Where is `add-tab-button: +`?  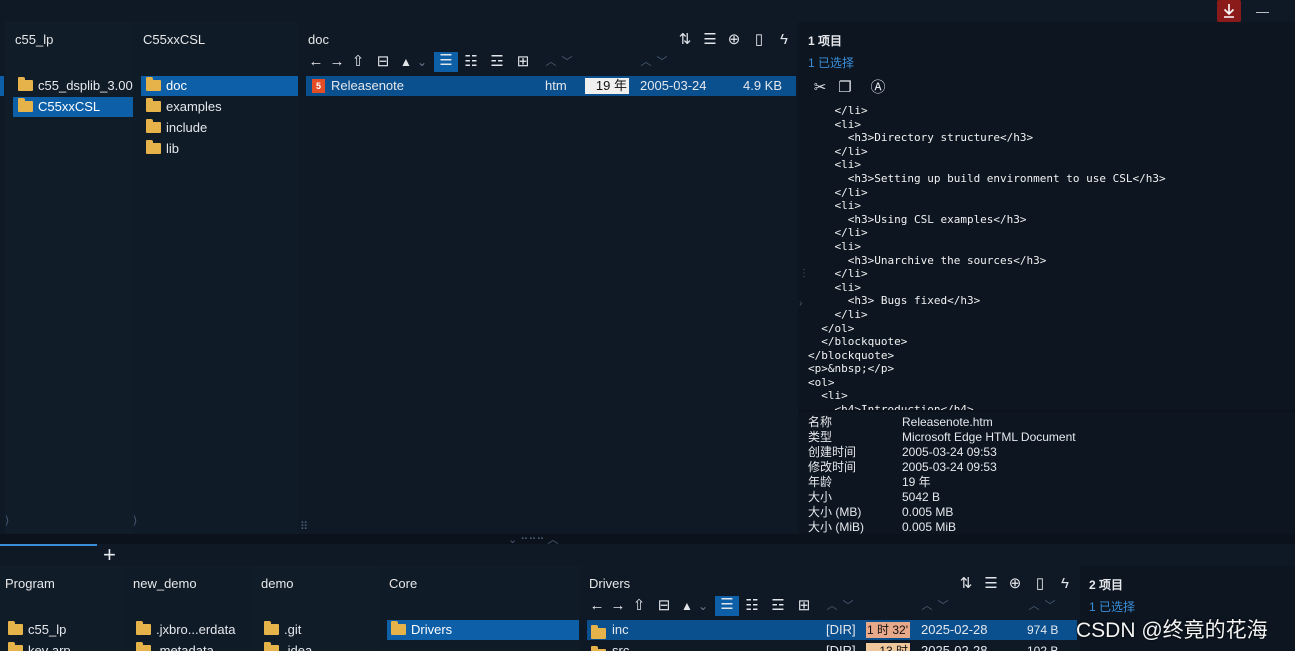
add-tab-button: + is located at coordinates (109, 555).